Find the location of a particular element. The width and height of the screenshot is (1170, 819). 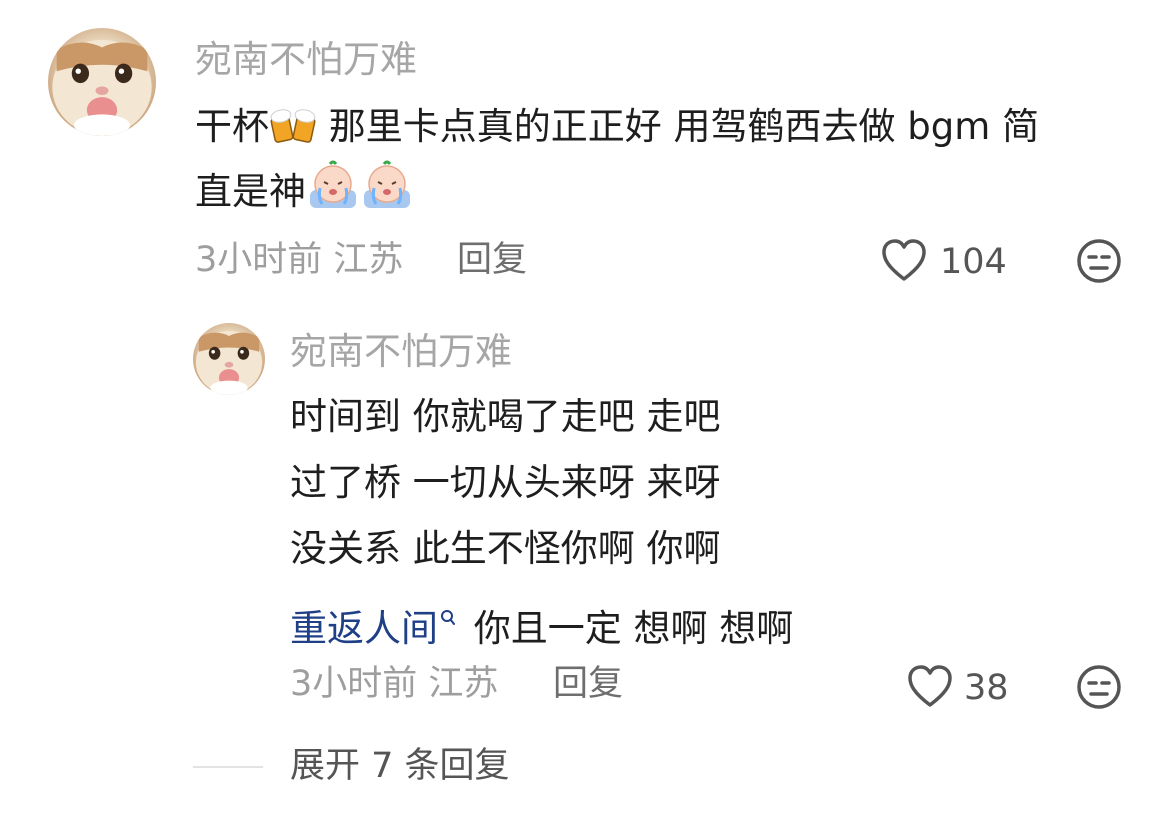

reply-like-count: 38 is located at coordinates (986, 688).